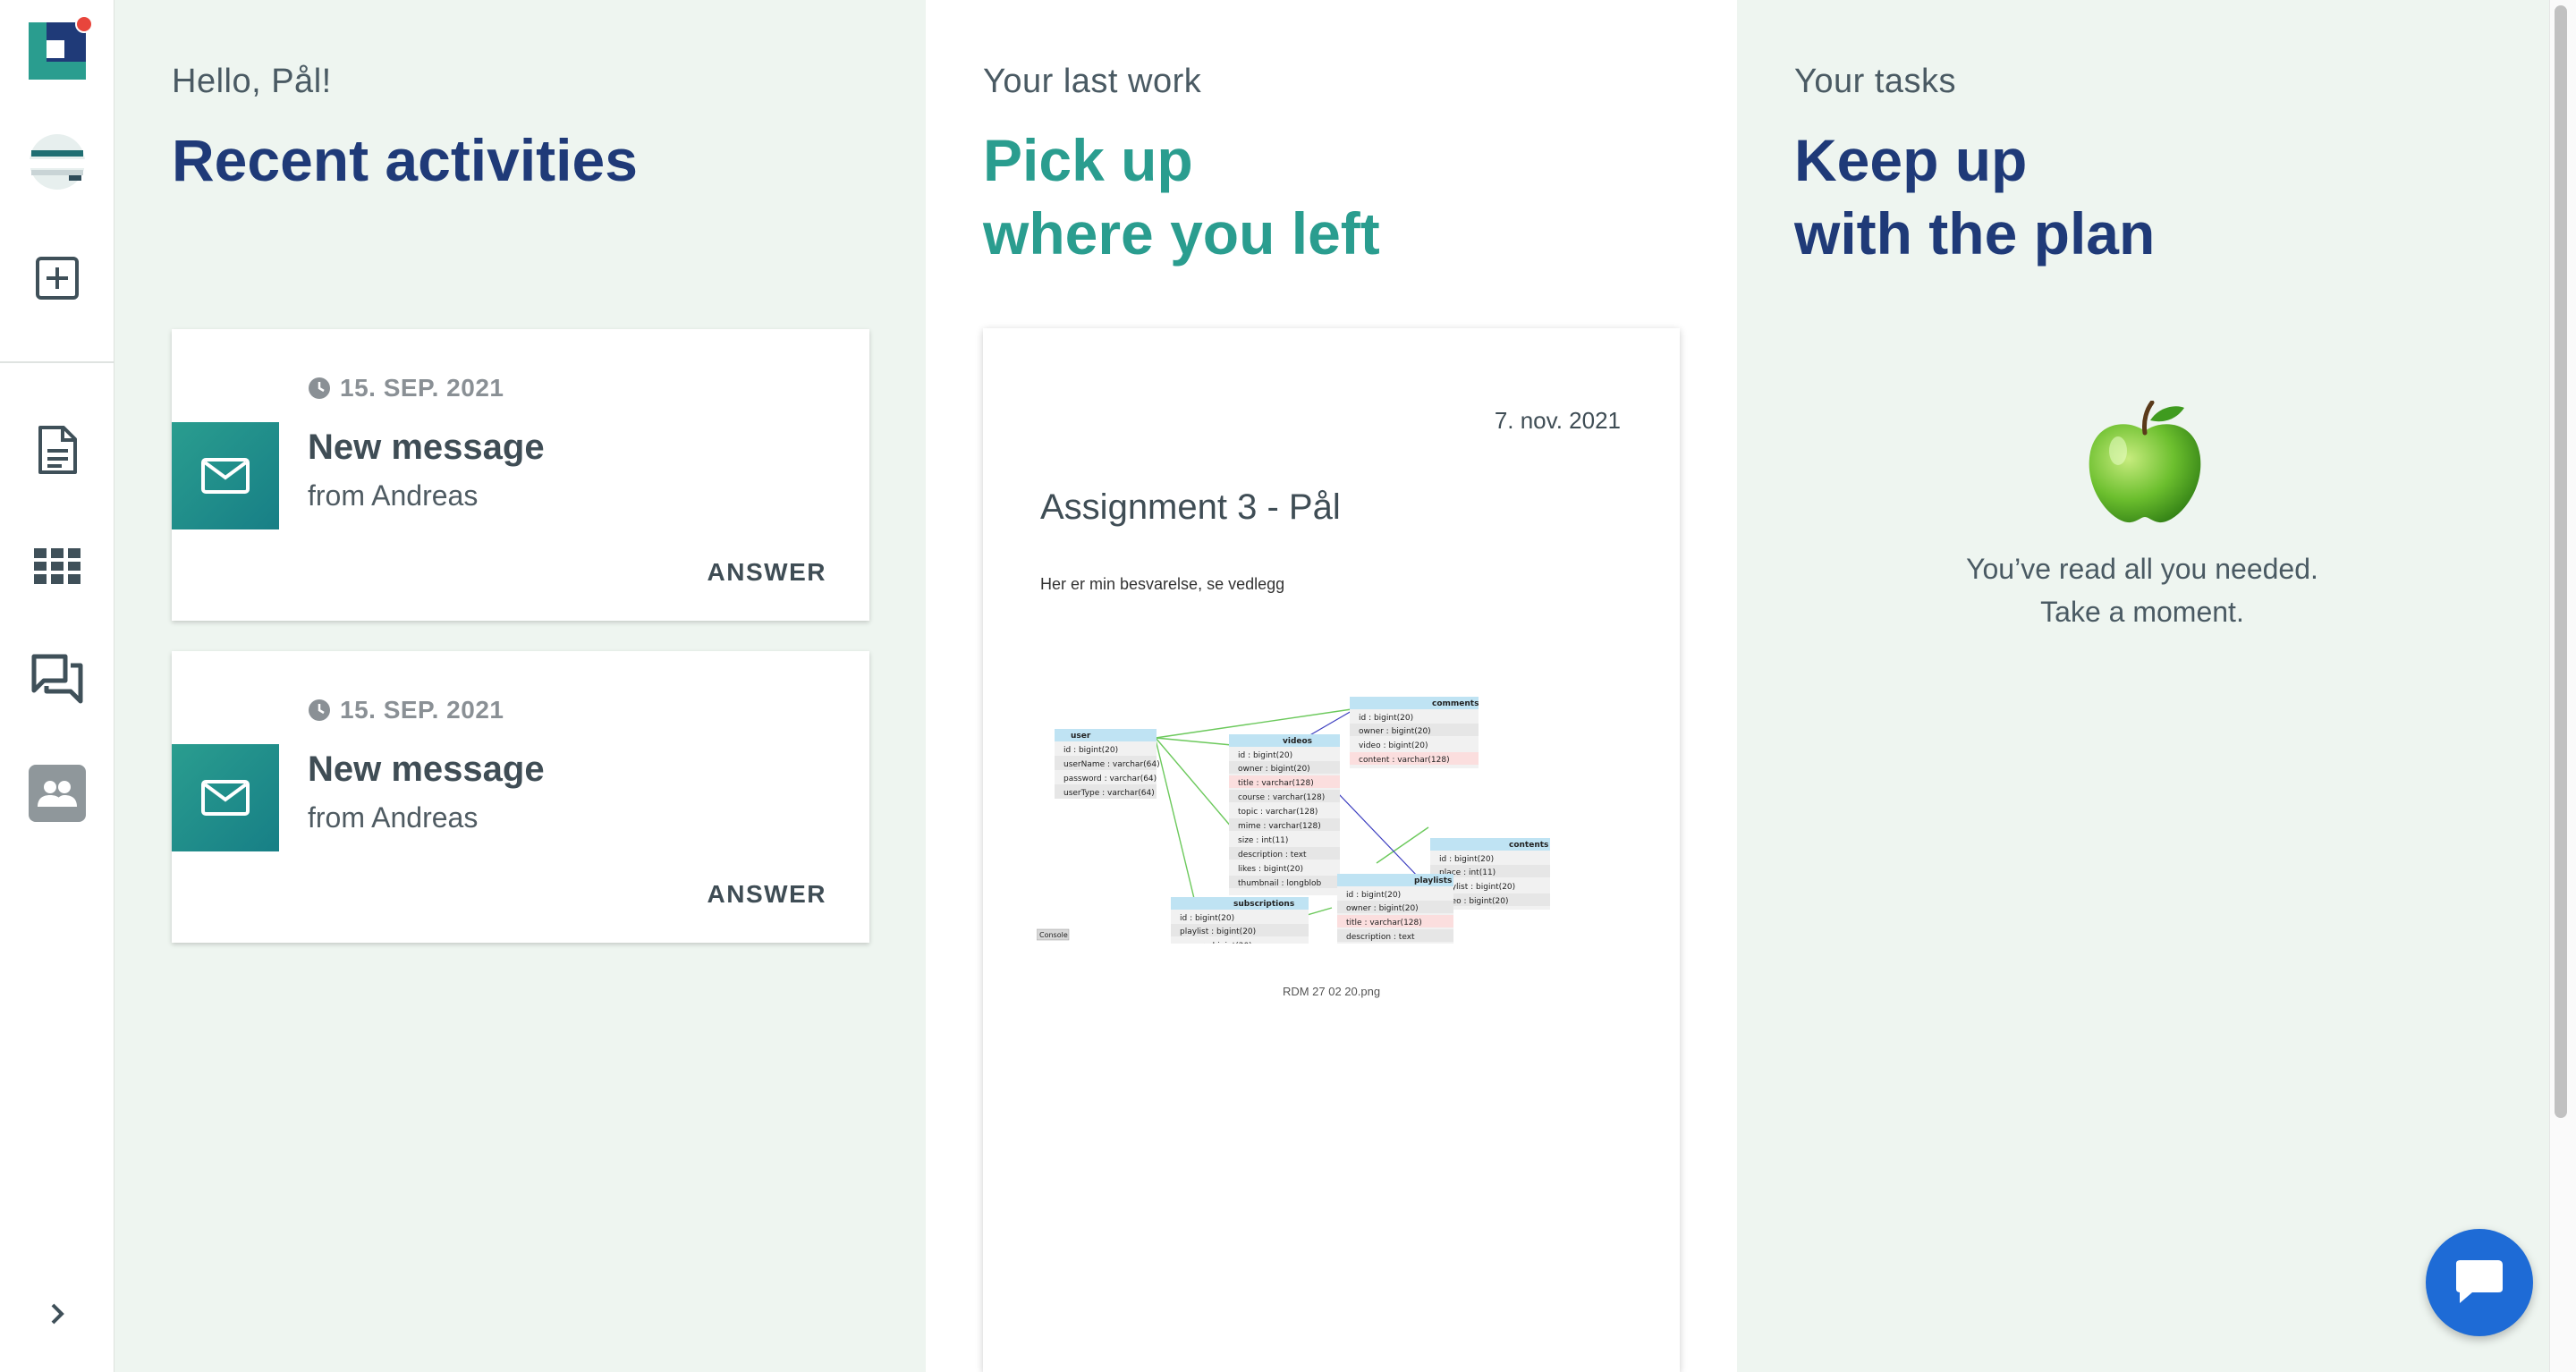 The image size is (2576, 1372). I want to click on document-date: 7. nov. 2021, so click(1557, 420).